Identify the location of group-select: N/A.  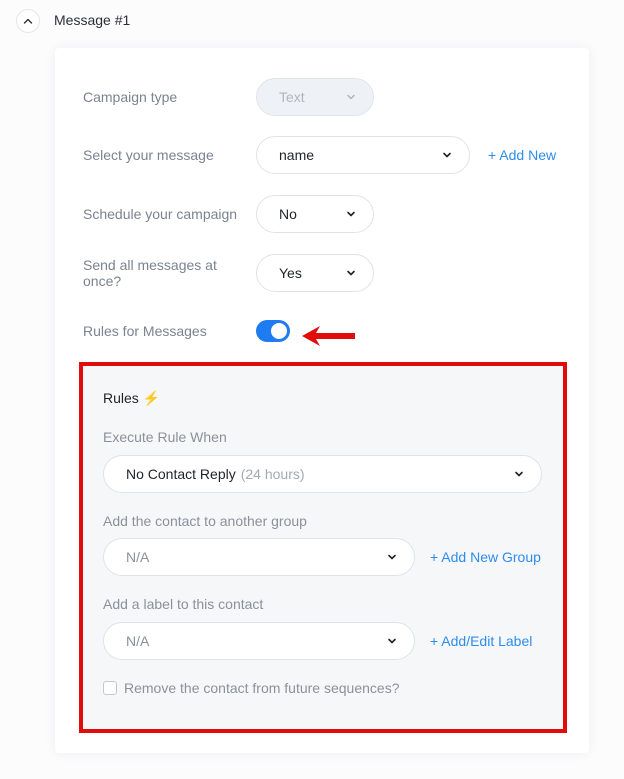
(259, 557).